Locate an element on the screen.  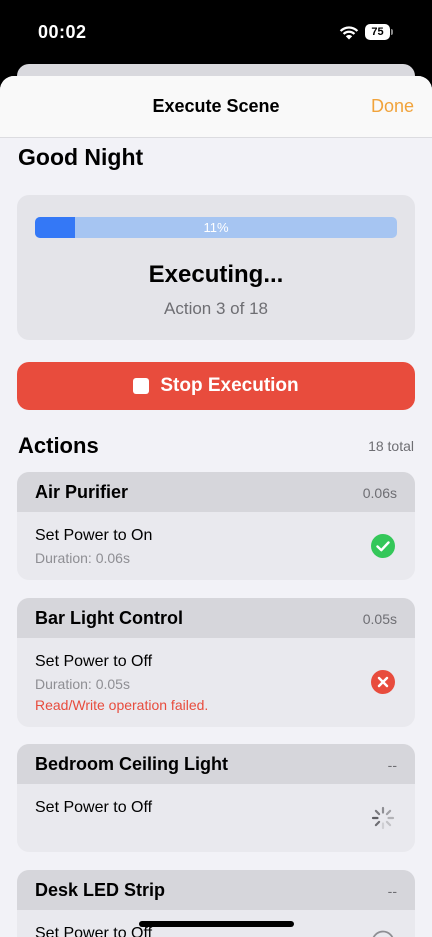
wifi-icon is located at coordinates (349, 33).